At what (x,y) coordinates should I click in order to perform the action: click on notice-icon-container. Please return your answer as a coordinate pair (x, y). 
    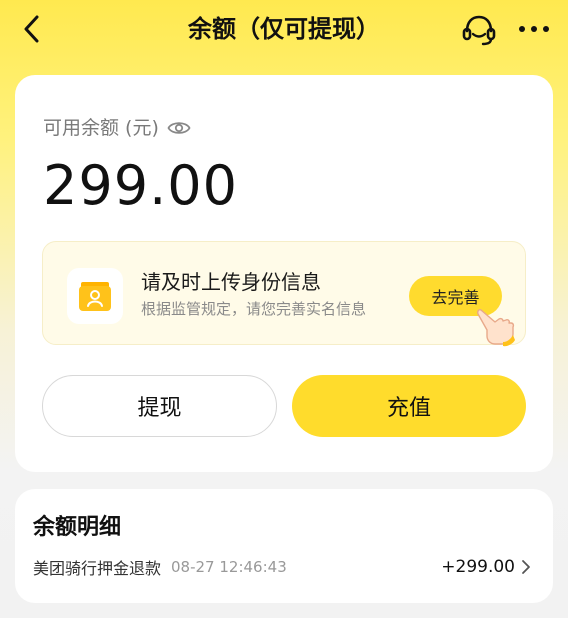
    Looking at the image, I should click on (95, 296).